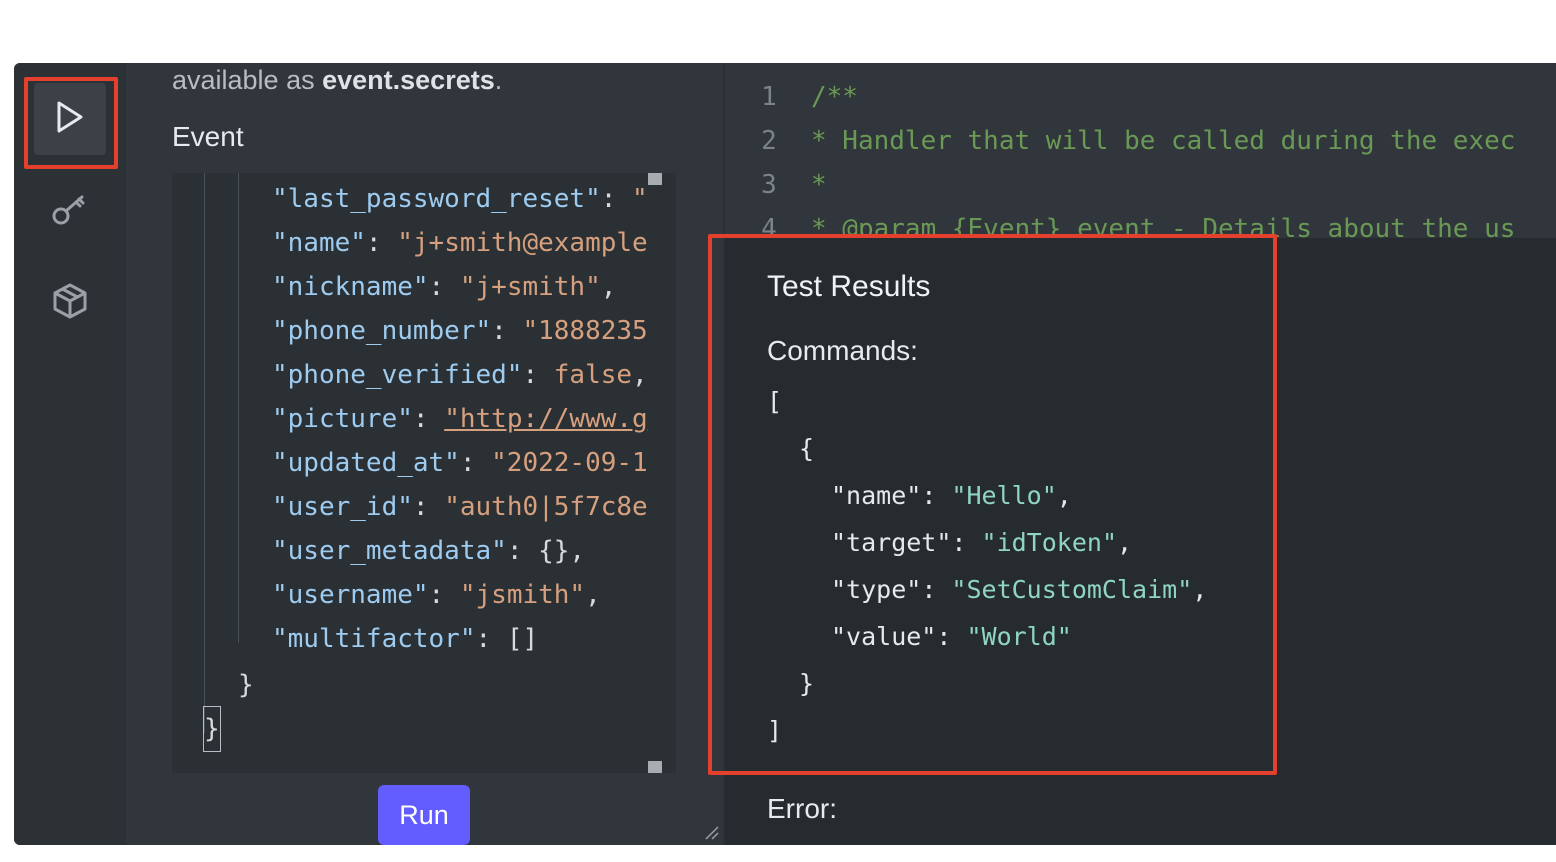  Describe the element at coordinates (546, 507) in the screenshot. I see `json-value: "auth0|5f7c8e` at that location.